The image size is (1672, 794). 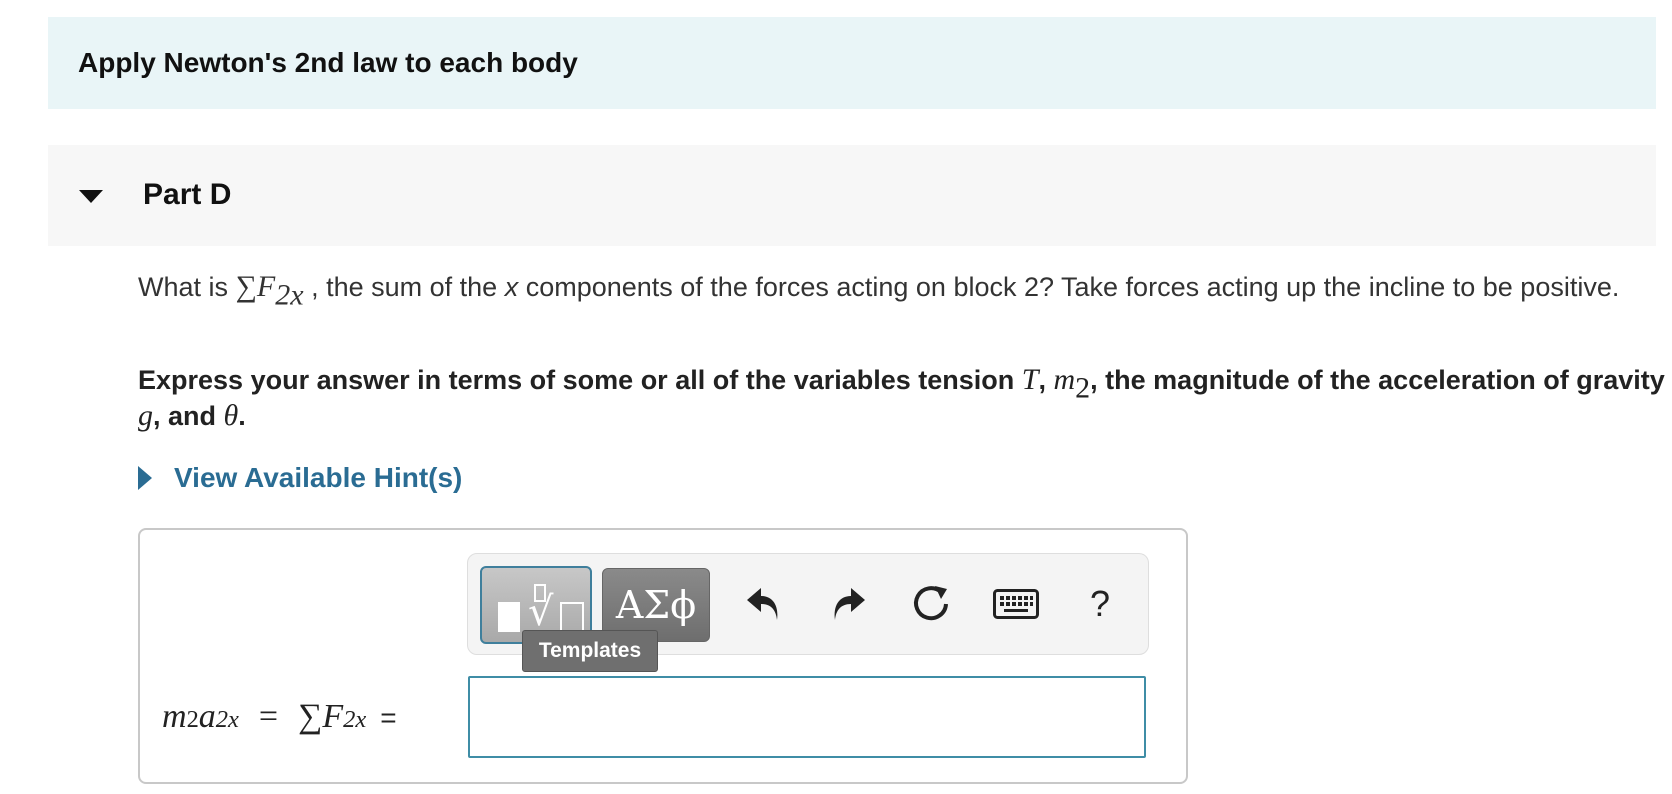 I want to click on eq-accel: a, so click(x=207, y=716).